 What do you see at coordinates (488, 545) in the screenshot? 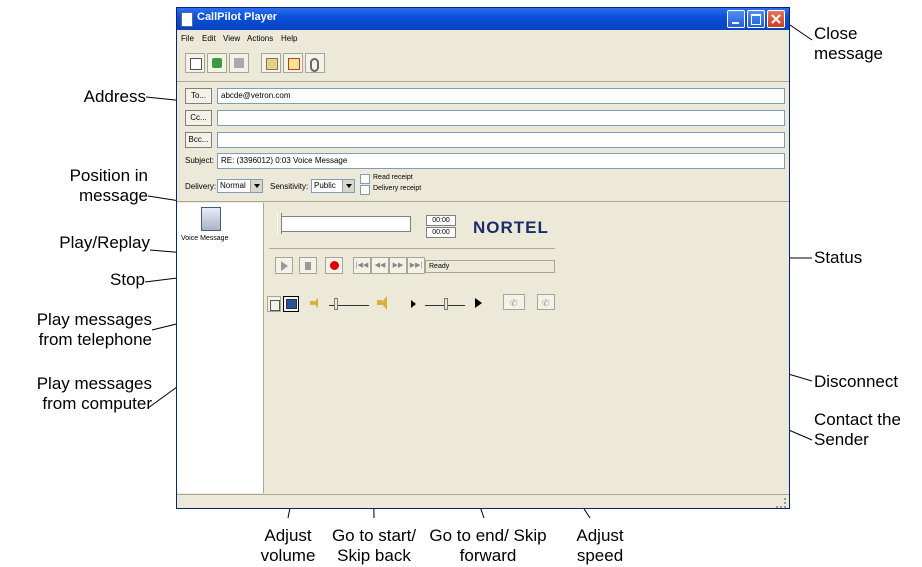
I see `callout-skip-forward: Go to end/ Skip forward` at bounding box center [488, 545].